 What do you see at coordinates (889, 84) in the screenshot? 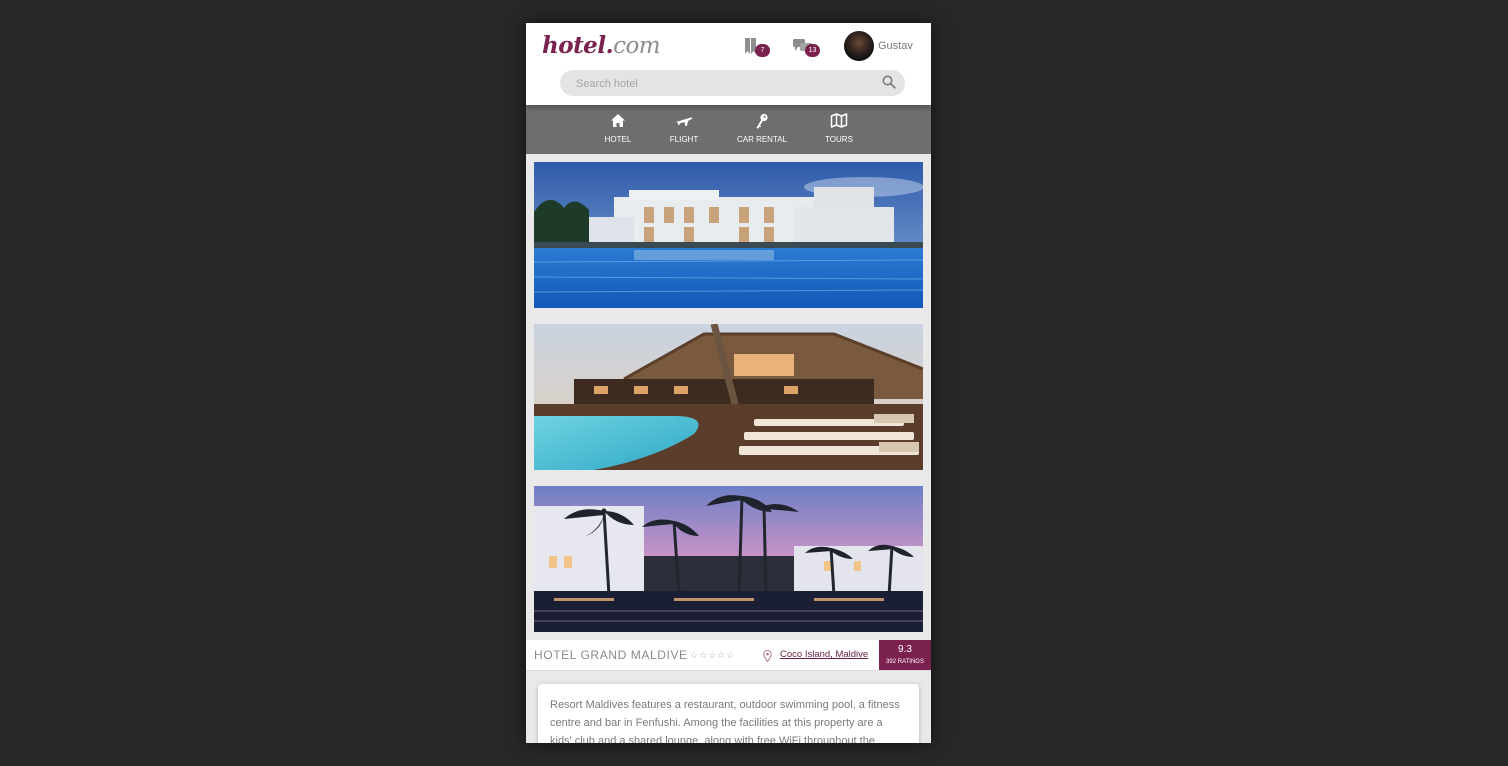
I see `search-icon` at bounding box center [889, 84].